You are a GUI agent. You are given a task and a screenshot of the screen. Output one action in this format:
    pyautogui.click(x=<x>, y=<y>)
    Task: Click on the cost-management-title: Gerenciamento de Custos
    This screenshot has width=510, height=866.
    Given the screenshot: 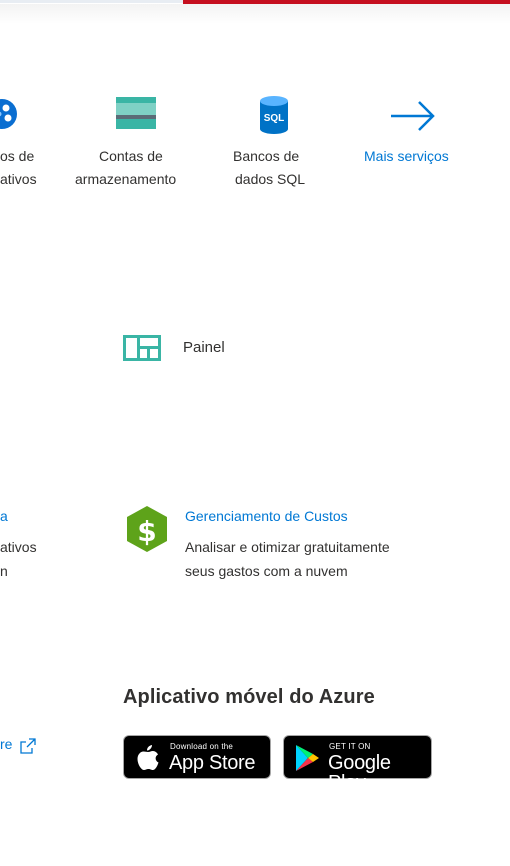 What is the action you would take?
    pyautogui.click(x=266, y=516)
    